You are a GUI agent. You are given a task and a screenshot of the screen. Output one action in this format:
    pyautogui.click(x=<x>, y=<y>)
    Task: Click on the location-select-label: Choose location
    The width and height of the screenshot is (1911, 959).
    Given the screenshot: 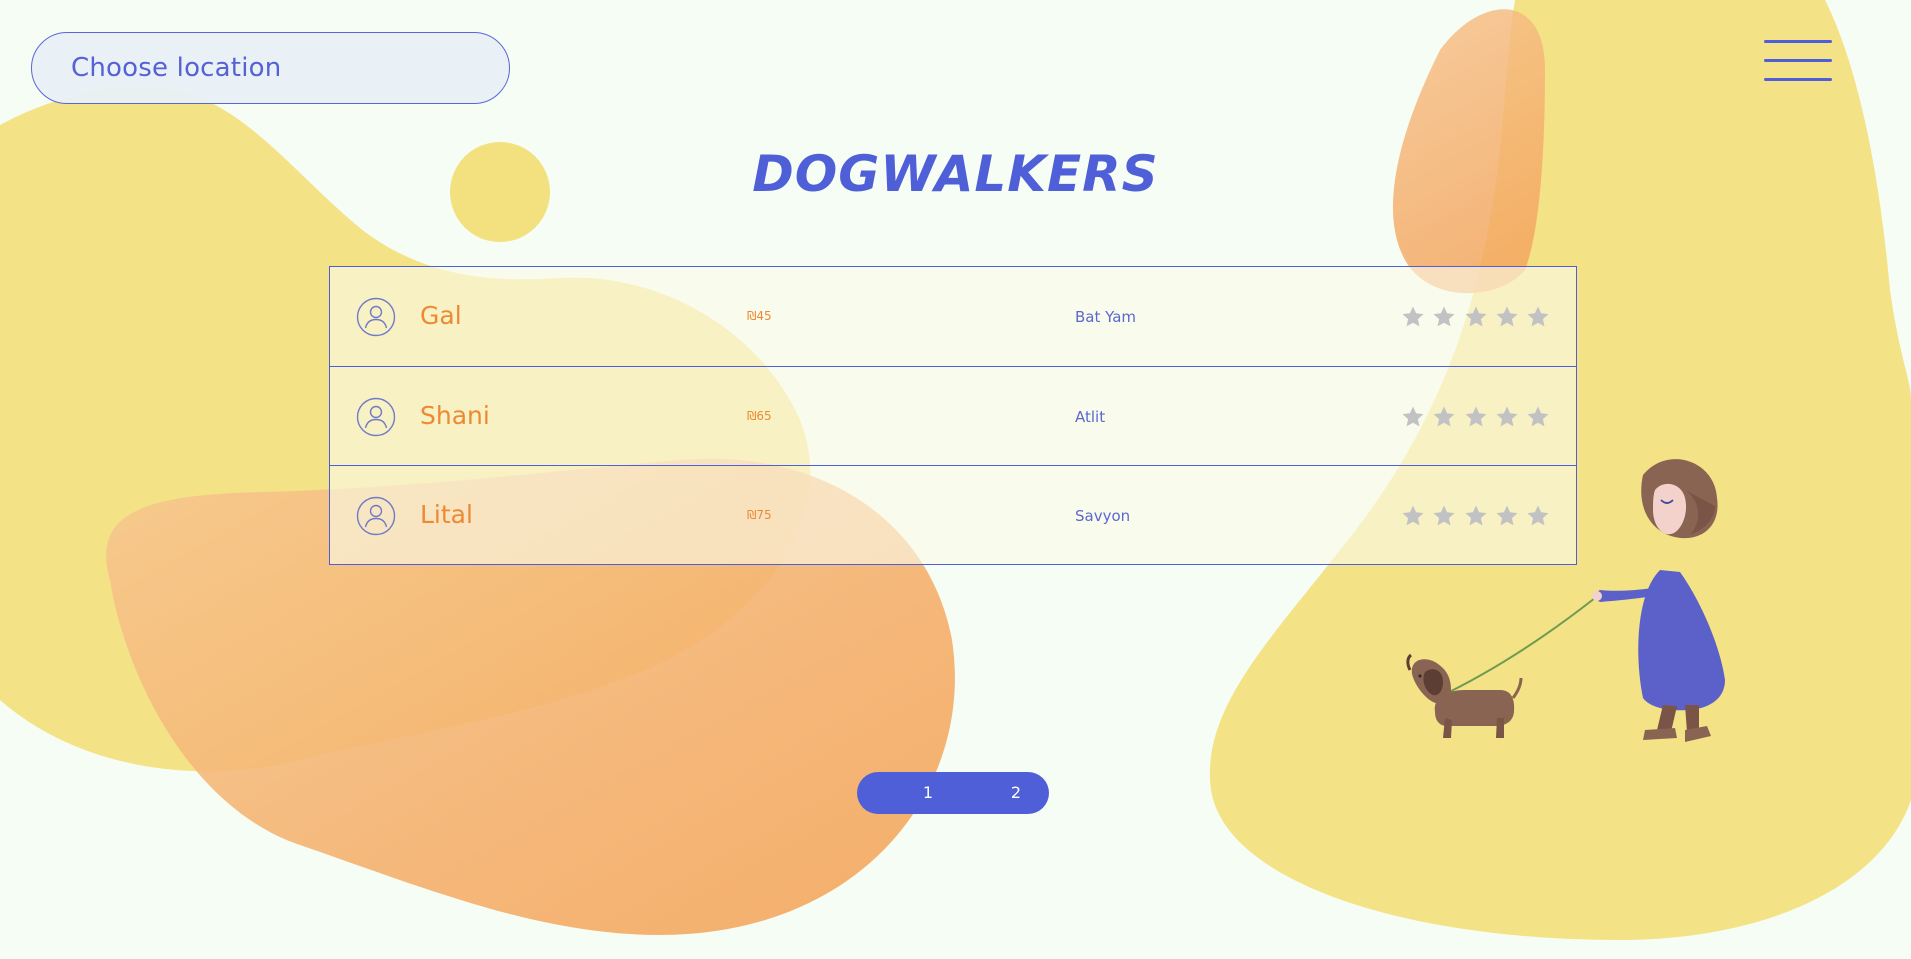 What is the action you would take?
    pyautogui.click(x=176, y=68)
    